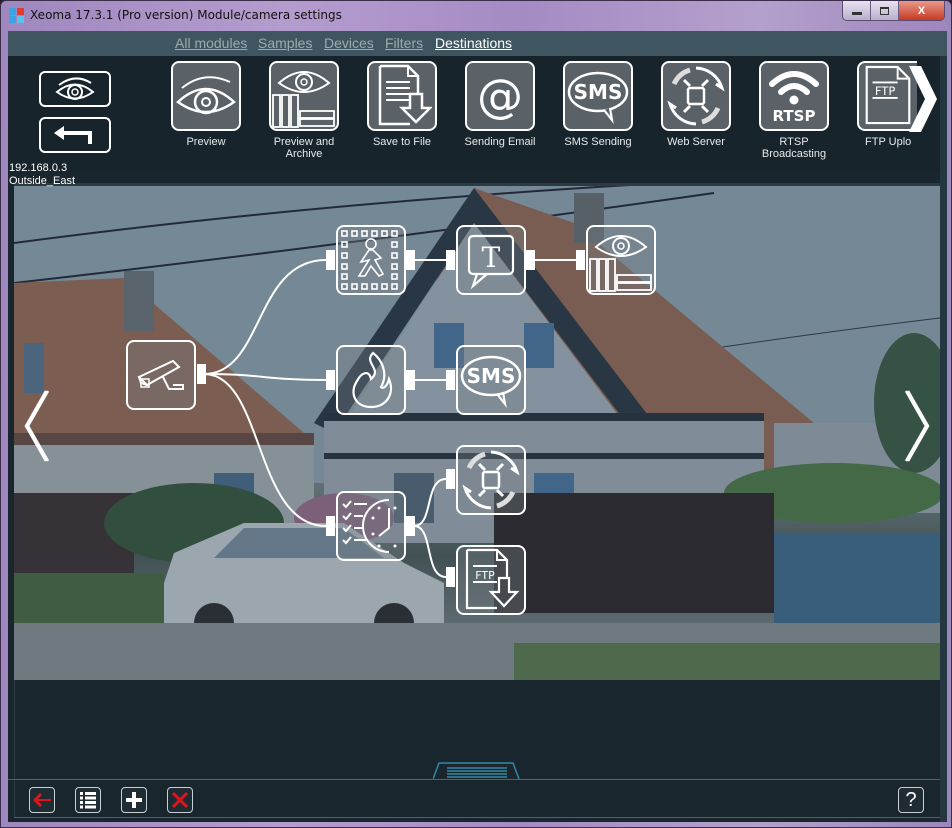  I want to click on module-web-server: Web Server, so click(696, 104).